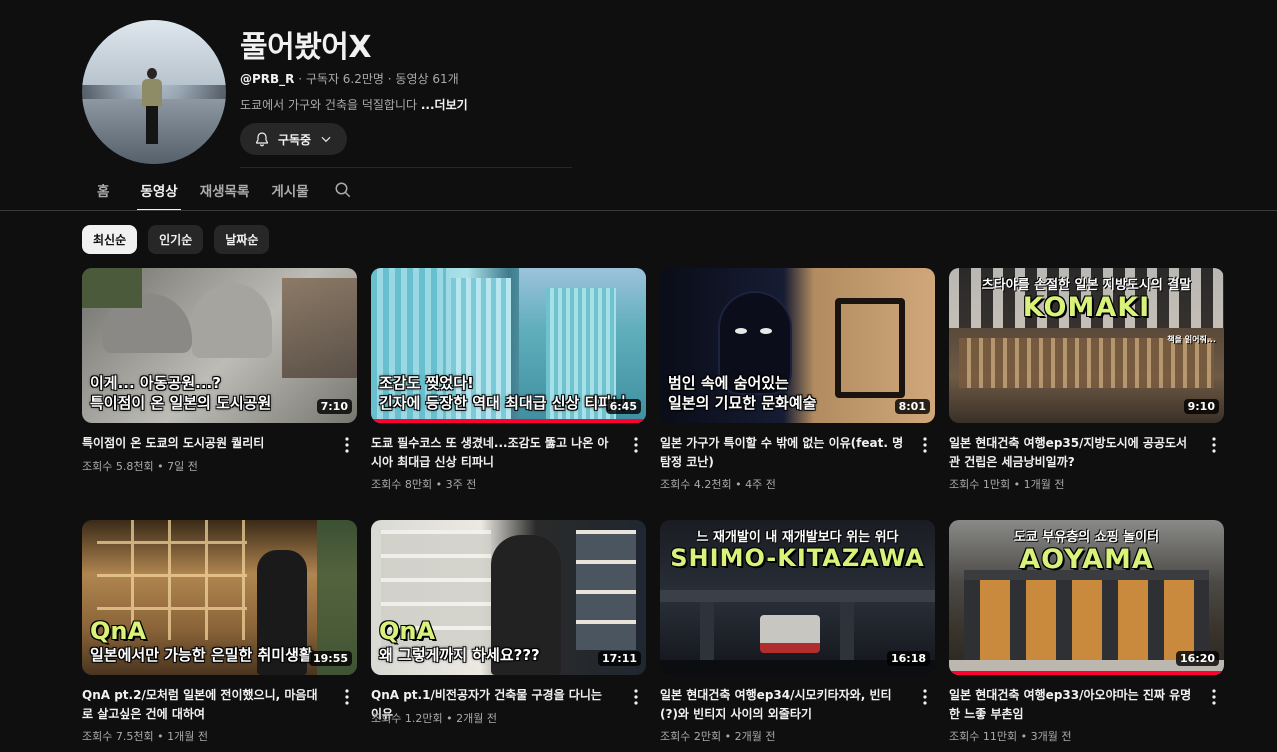 This screenshot has width=1277, height=752. Describe the element at coordinates (219, 597) in the screenshot. I see `video-thumbnail: QnA 일본에서만 가능한 은밀한 취미생활 19:55` at that location.